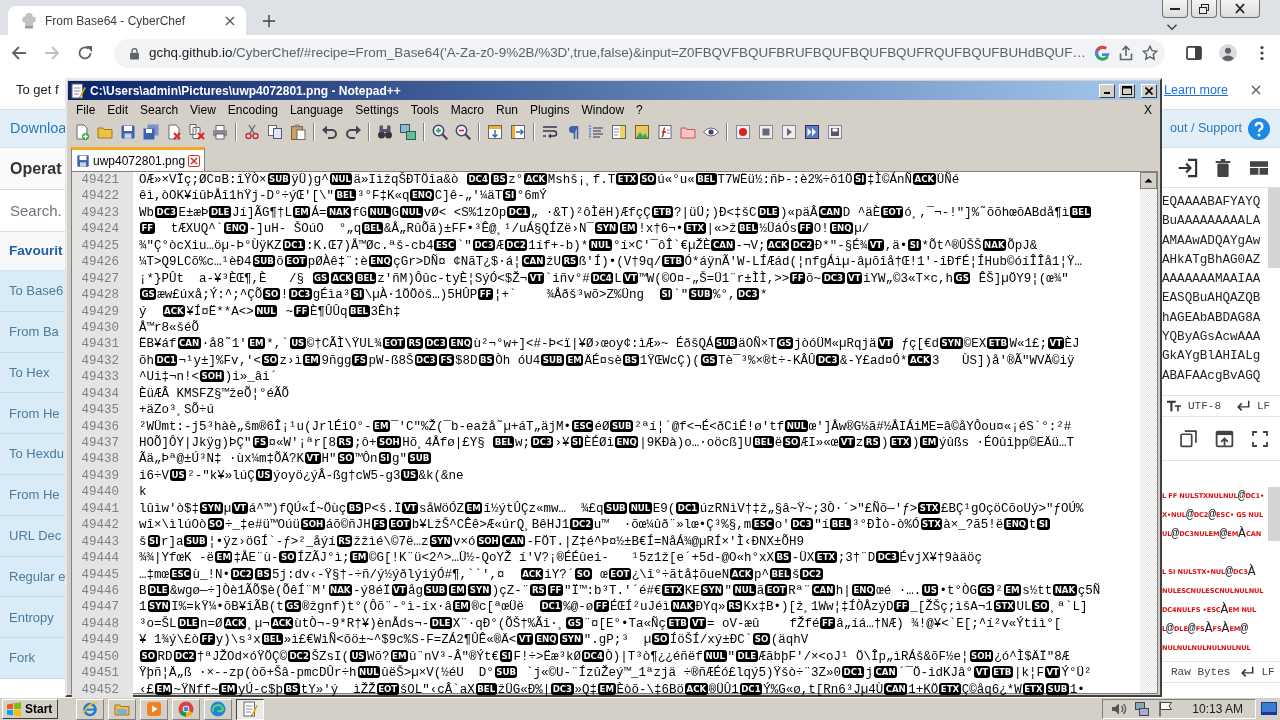  I want to click on fullscreen-icon, so click(1260, 438).